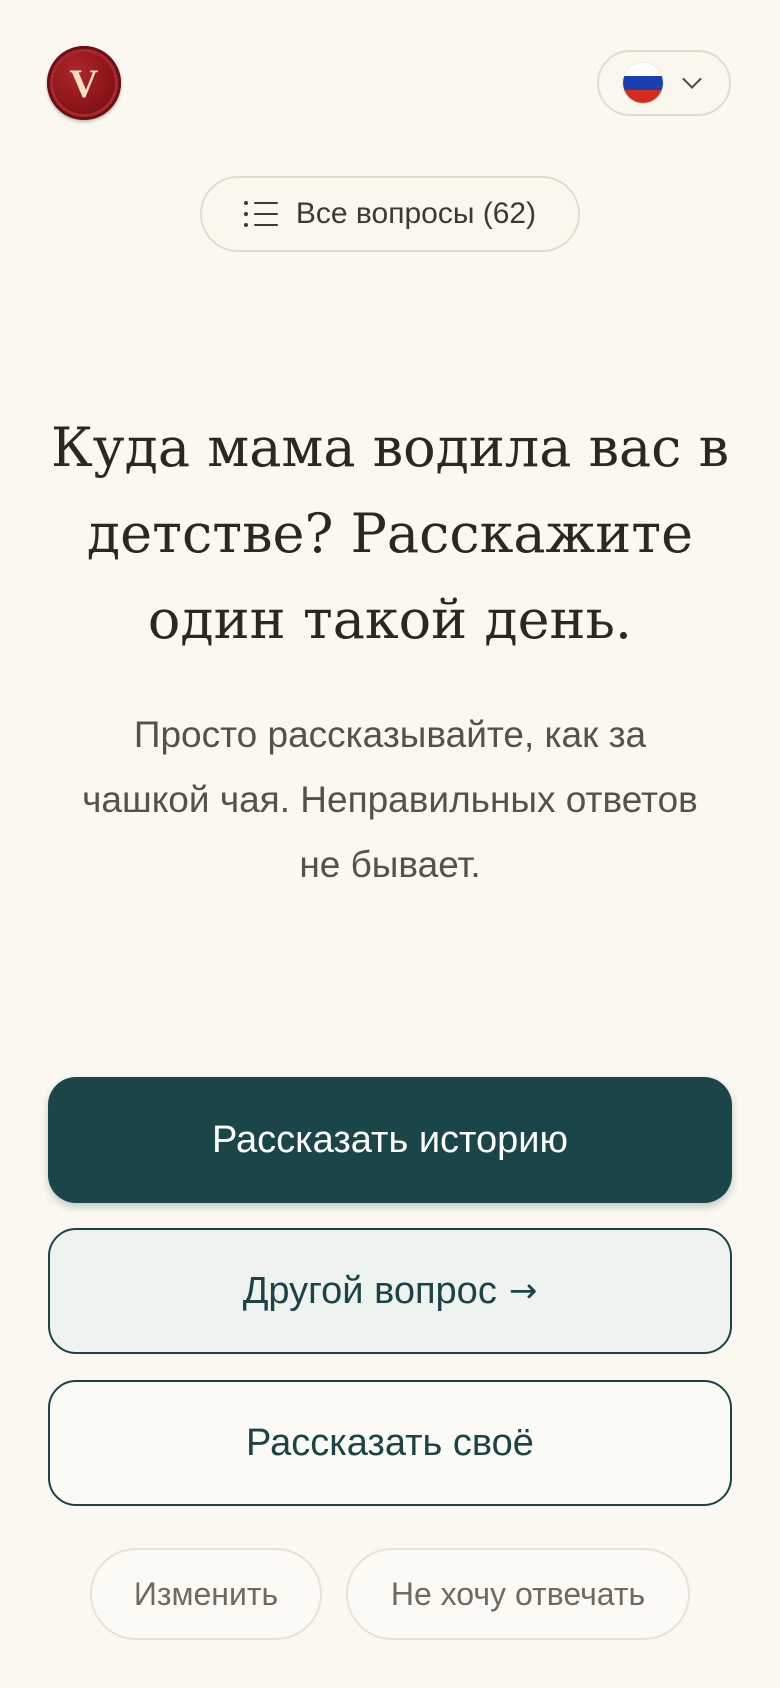  Describe the element at coordinates (260, 214) in the screenshot. I see `list-icon` at that location.